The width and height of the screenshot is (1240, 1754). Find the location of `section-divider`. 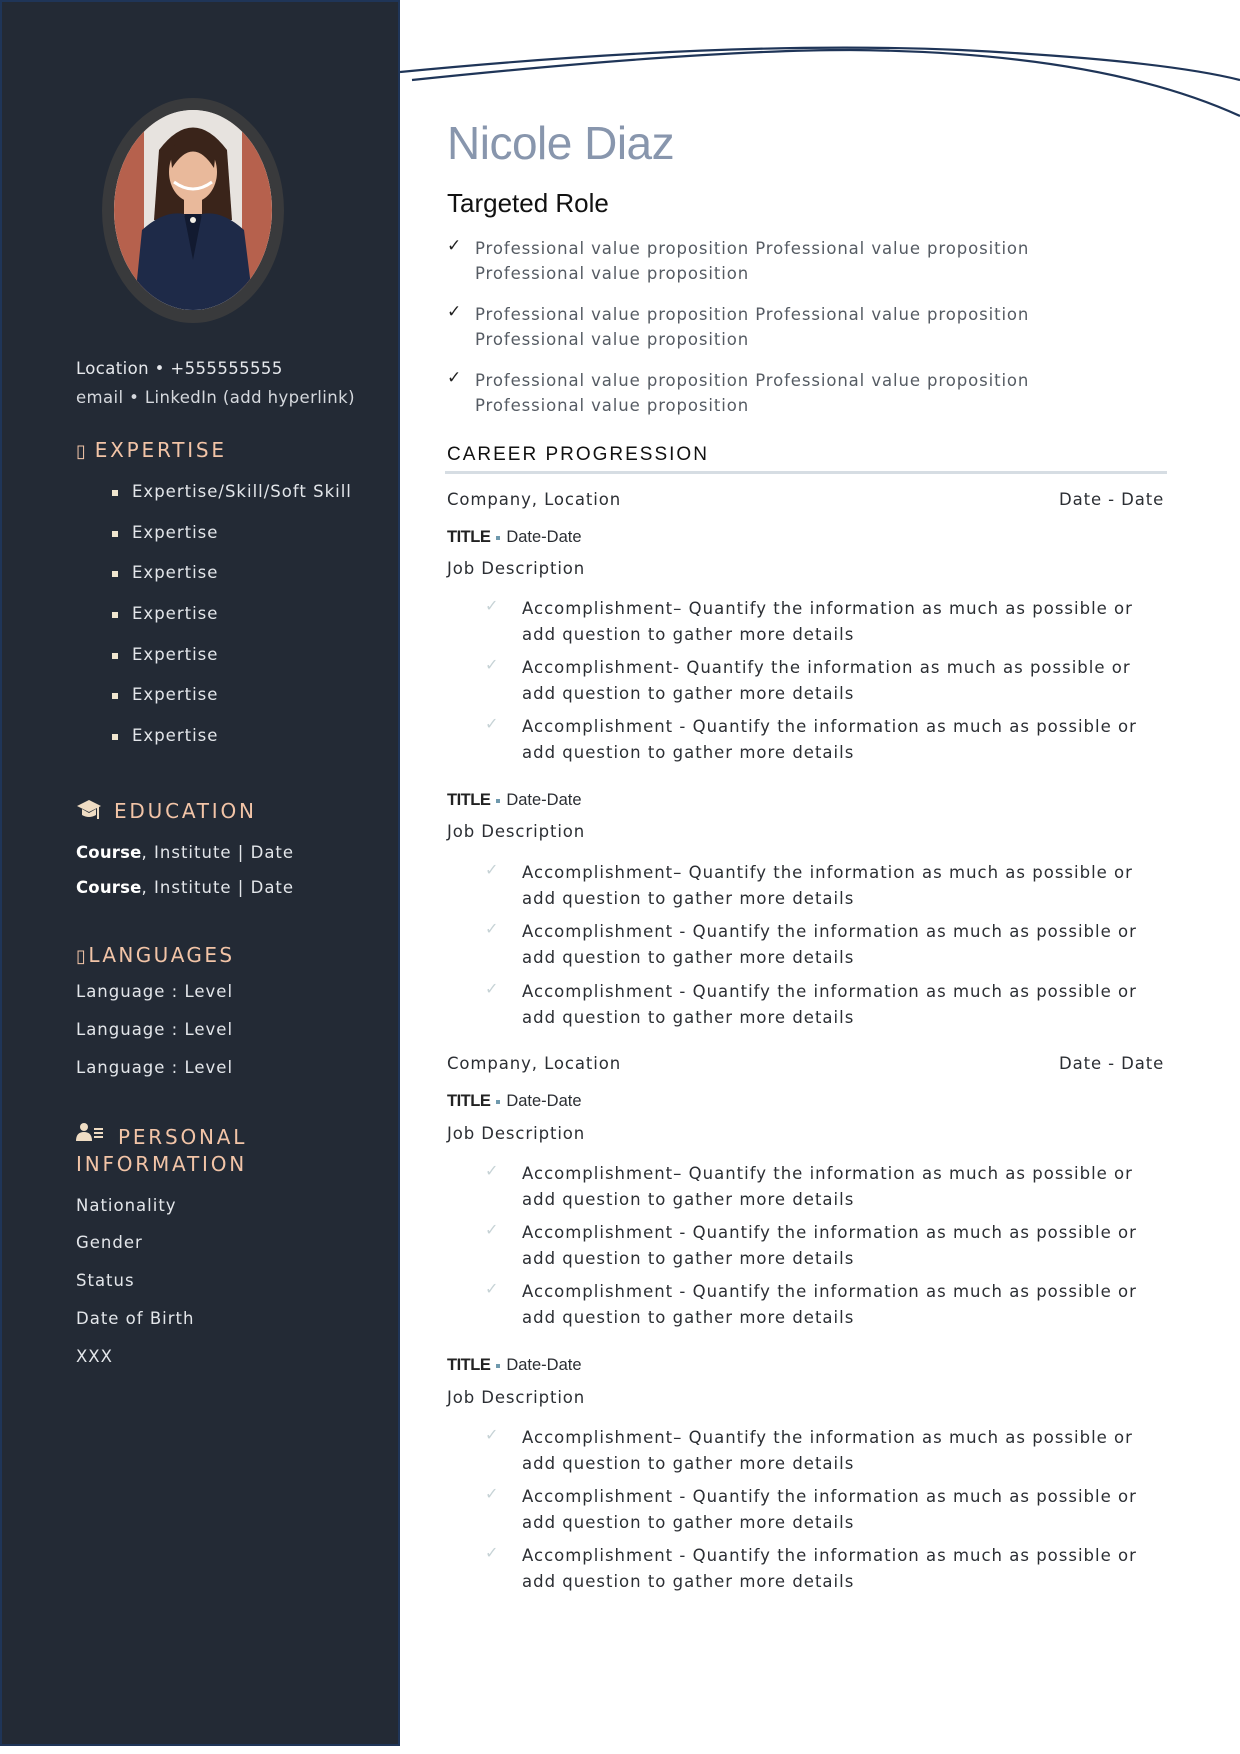

section-divider is located at coordinates (806, 472).